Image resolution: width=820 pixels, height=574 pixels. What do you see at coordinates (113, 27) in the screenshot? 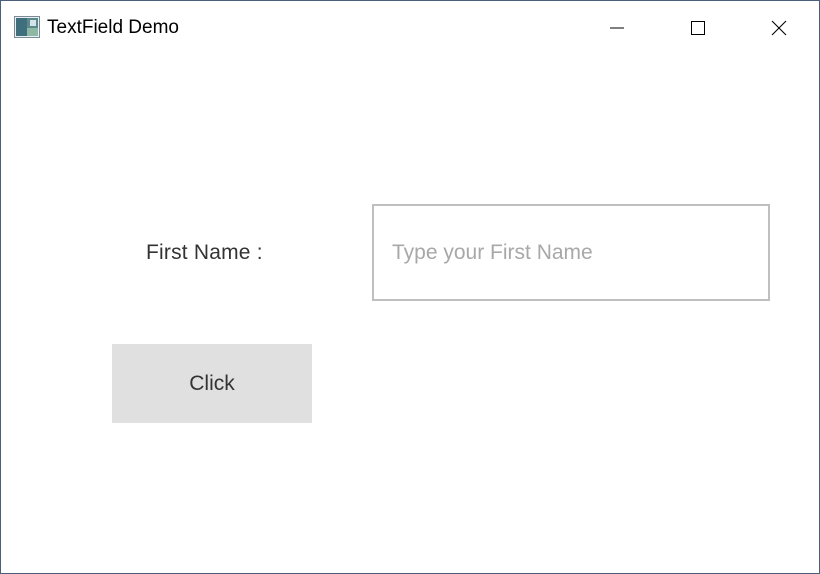
I see `window-title: TextField Demo` at bounding box center [113, 27].